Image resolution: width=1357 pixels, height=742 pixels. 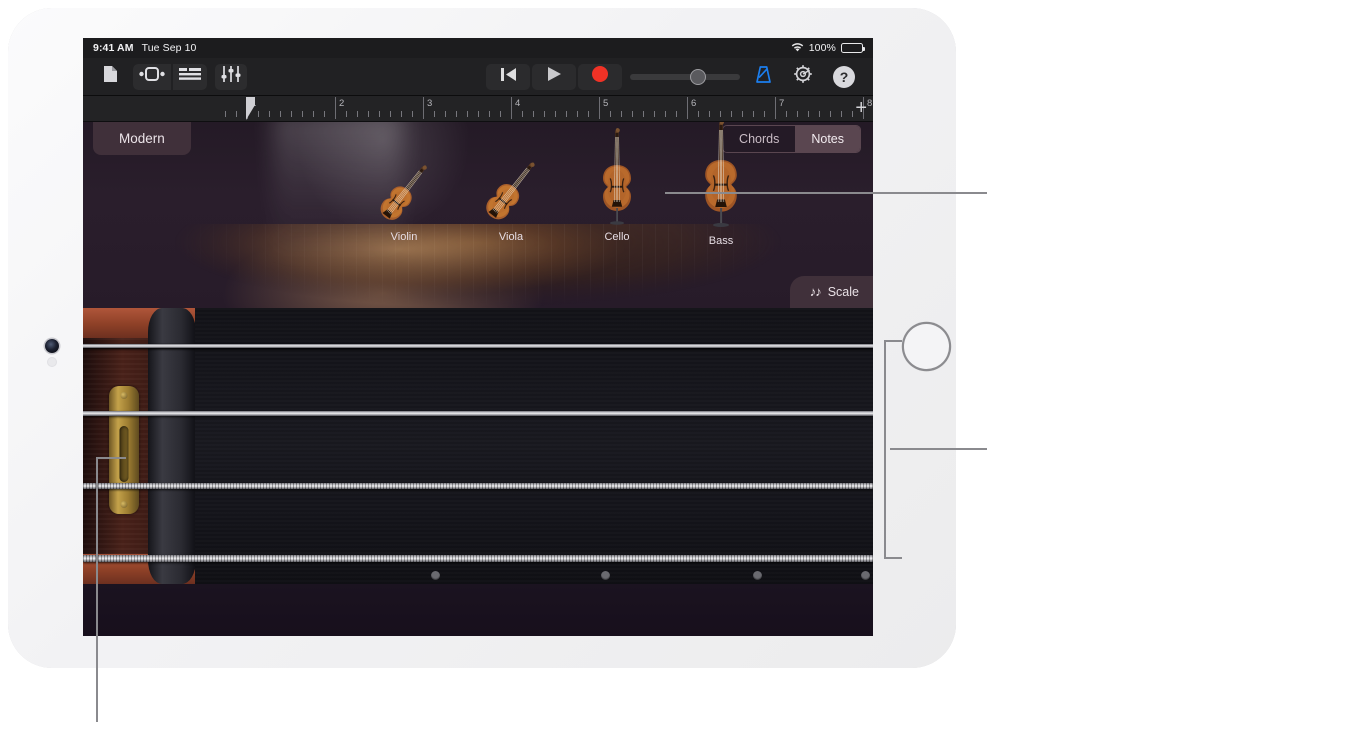 I want to click on callout-bracket-top, so click(x=893, y=341).